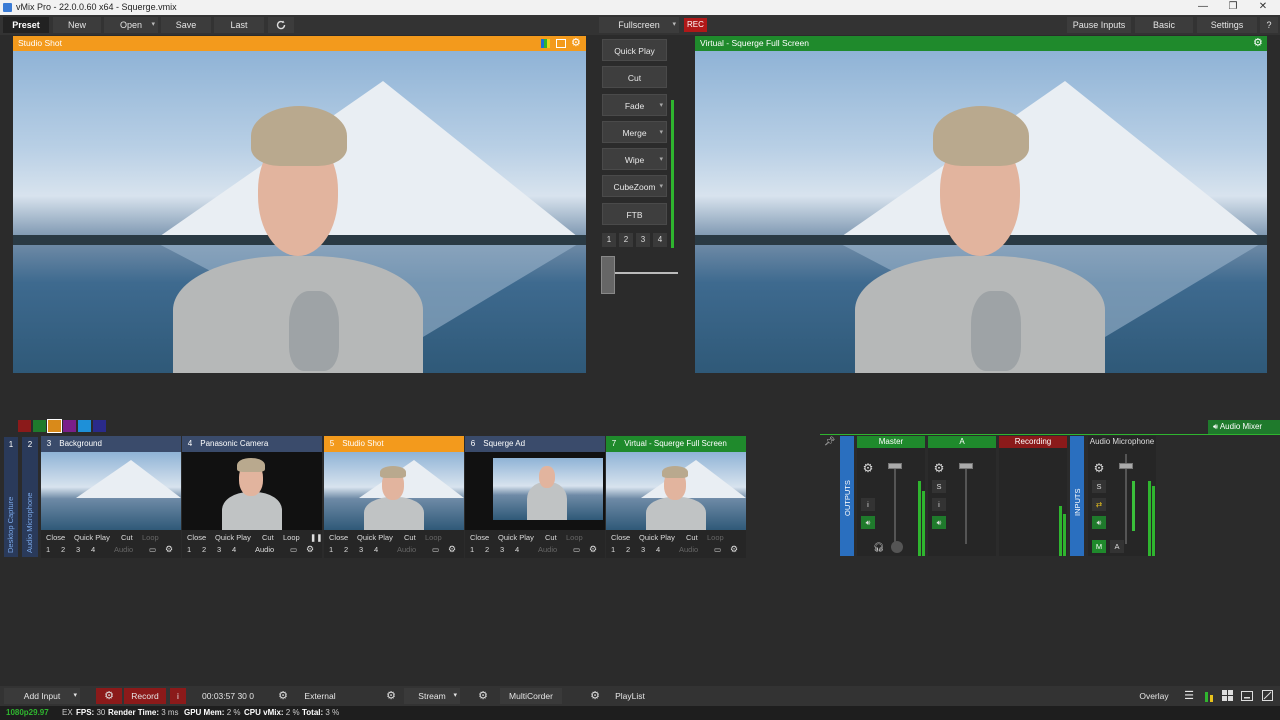 Image resolution: width=1280 pixels, height=720 pixels. I want to click on external-button: External, so click(320, 696).